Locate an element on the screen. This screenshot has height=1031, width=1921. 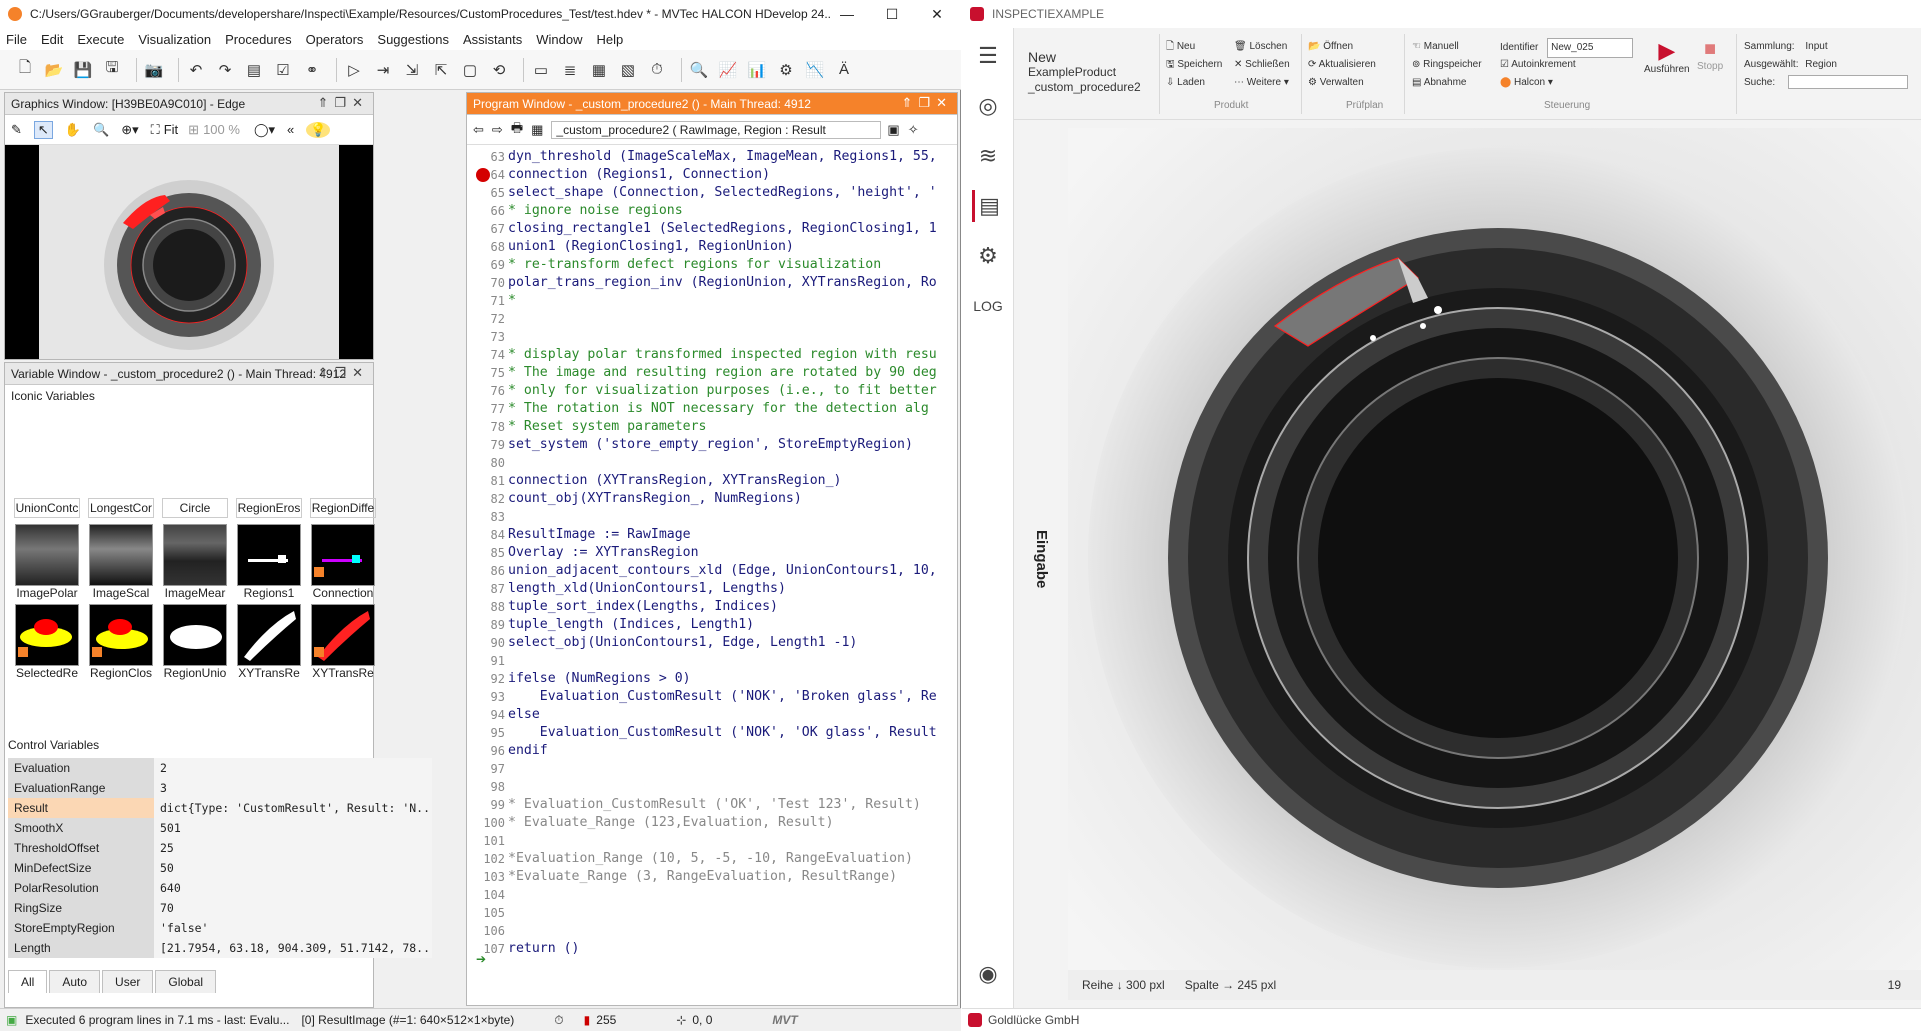
iconic-name: UnionContc is located at coordinates (47, 508).